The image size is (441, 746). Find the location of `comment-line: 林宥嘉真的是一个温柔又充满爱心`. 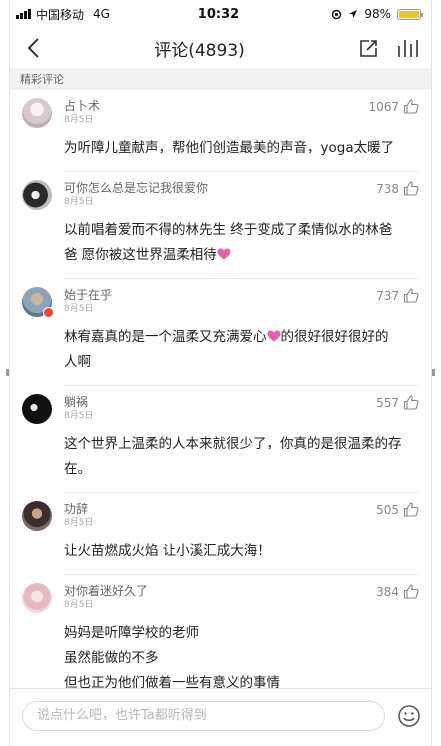

comment-line: 林宥嘉真的是一个温柔又充满爱心 is located at coordinates (165, 337).